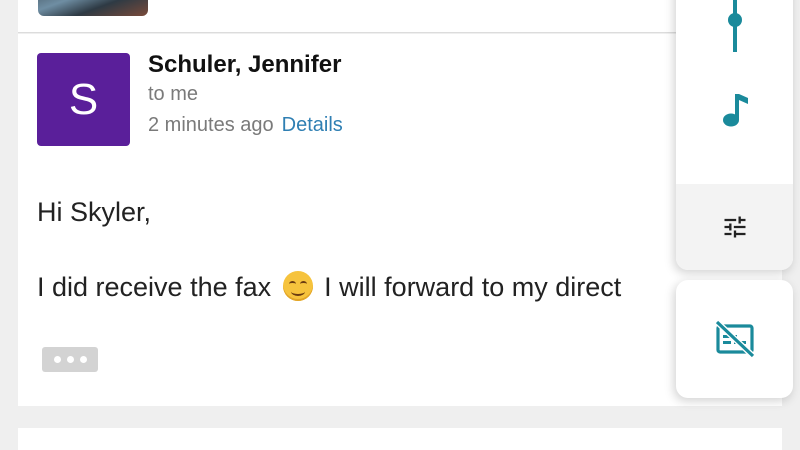 The image size is (800, 450). What do you see at coordinates (94, 212) in the screenshot?
I see `message-greeting: Hi Skyler,` at bounding box center [94, 212].